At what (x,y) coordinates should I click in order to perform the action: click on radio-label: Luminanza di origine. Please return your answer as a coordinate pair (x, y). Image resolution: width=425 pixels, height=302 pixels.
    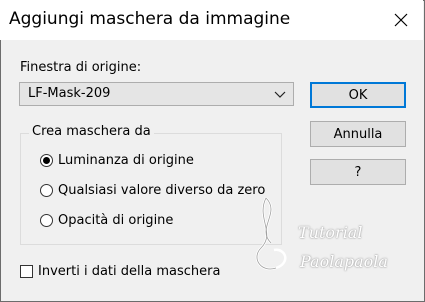
    Looking at the image, I should click on (126, 160).